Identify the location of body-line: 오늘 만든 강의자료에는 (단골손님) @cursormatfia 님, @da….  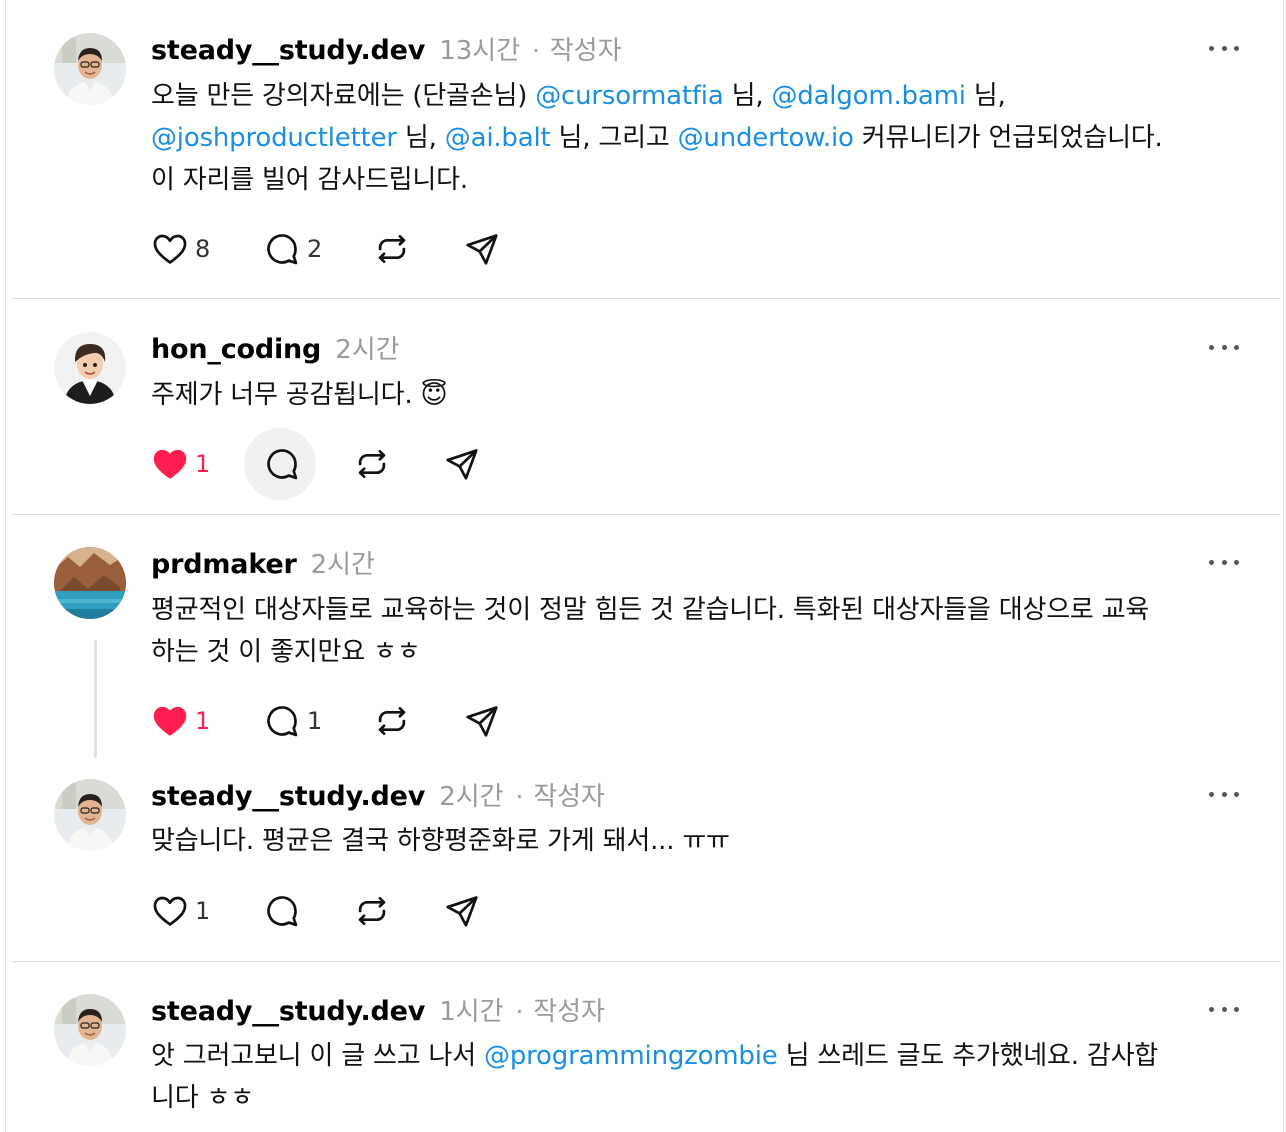
(701, 96).